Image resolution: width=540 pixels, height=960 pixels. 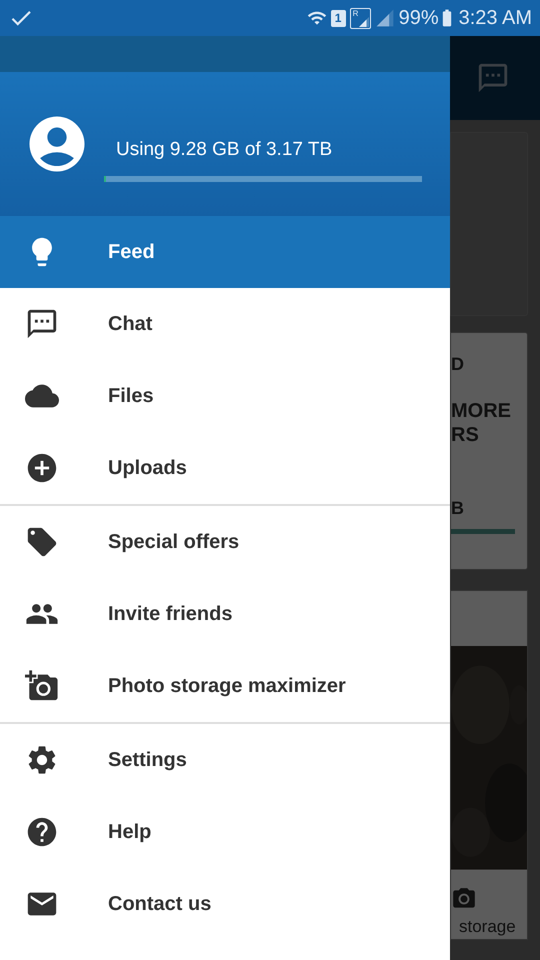 I want to click on battery-percentage: 99%, so click(x=418, y=18).